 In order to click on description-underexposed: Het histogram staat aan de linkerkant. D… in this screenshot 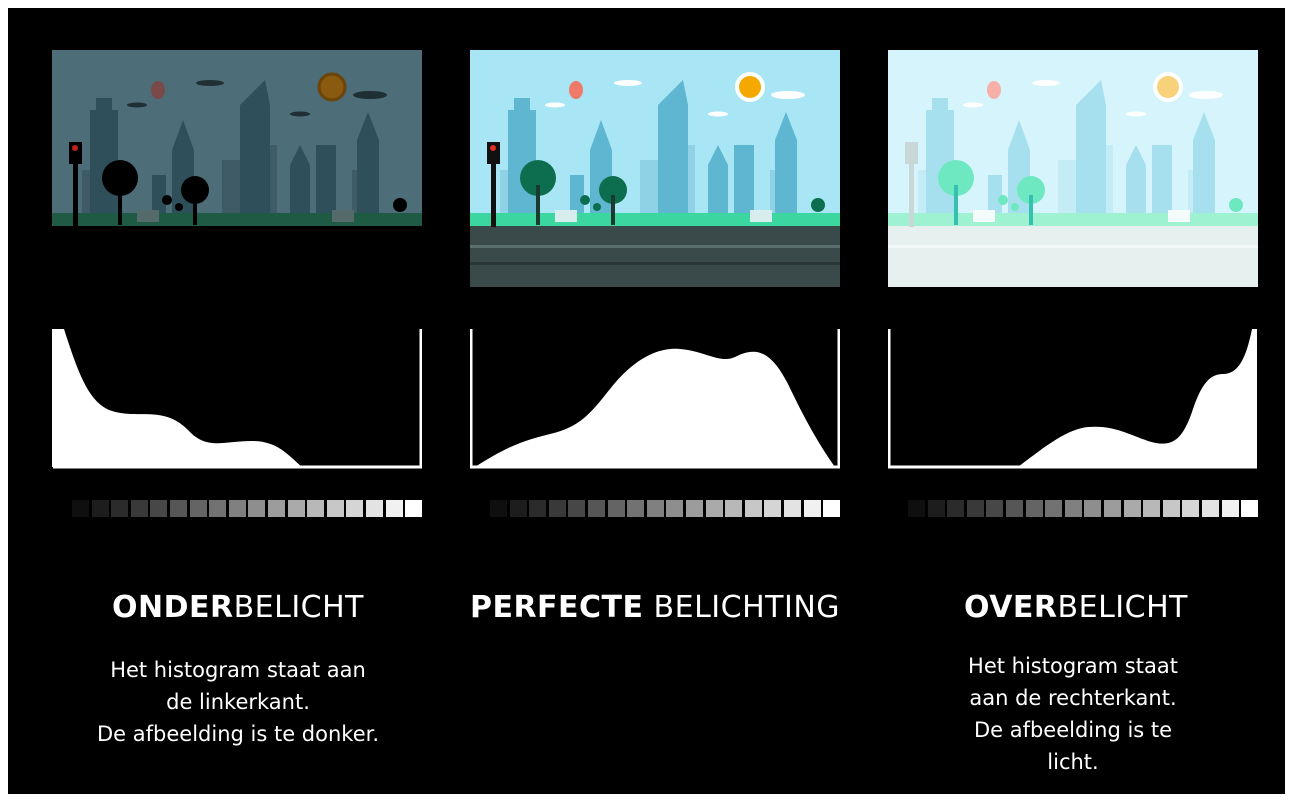, I will do `click(238, 702)`.